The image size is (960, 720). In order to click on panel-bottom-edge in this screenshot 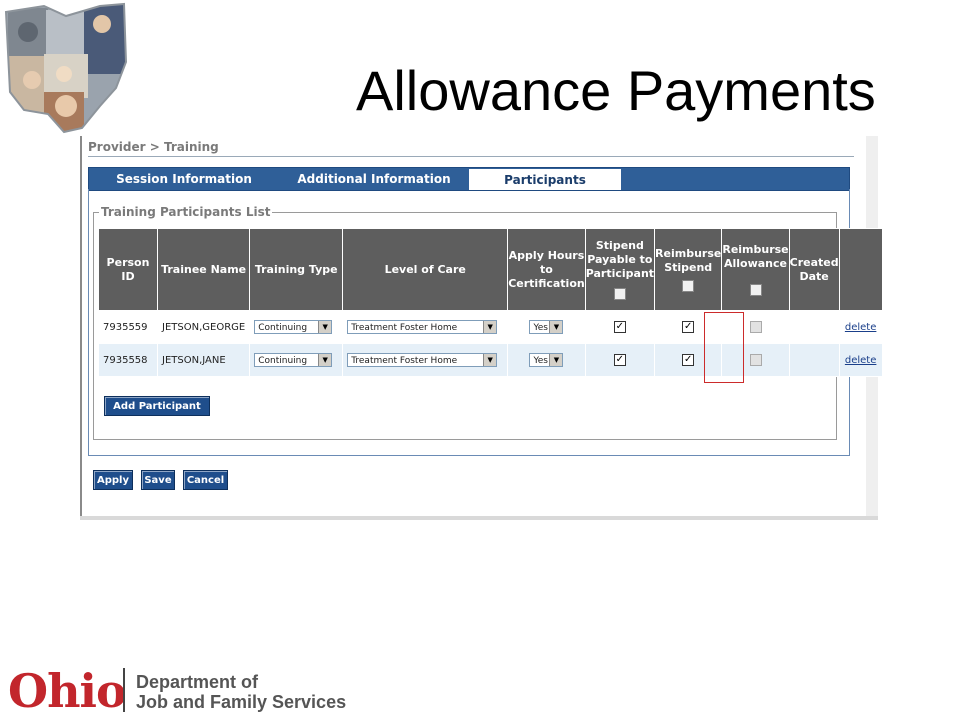, I will do `click(479, 518)`.